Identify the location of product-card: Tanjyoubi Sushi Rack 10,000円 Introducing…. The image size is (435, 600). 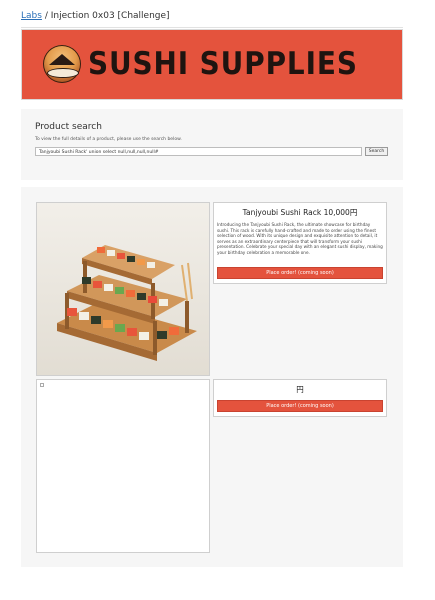
(300, 243).